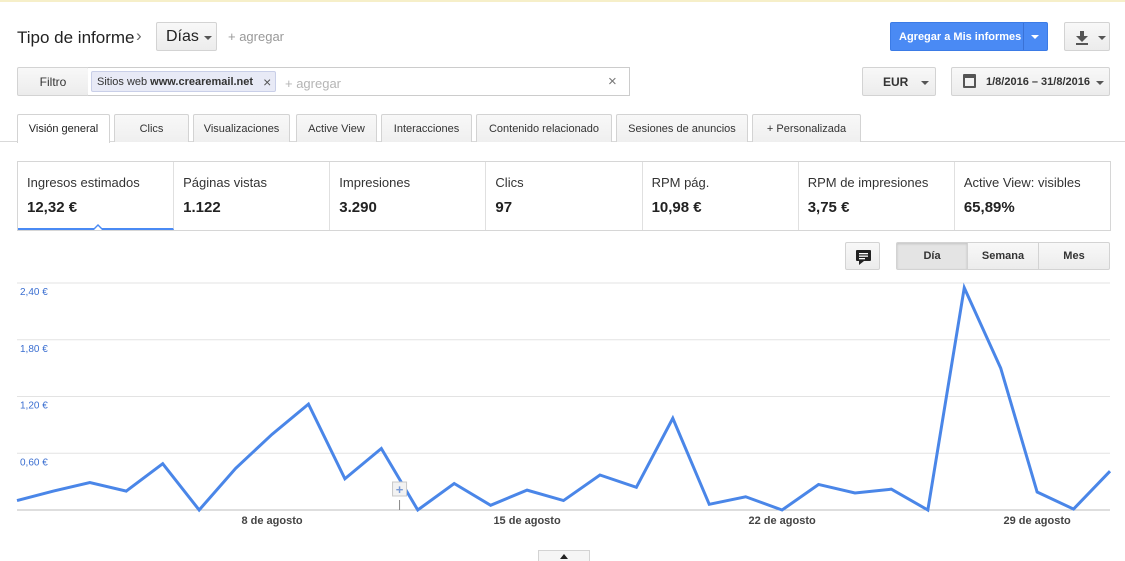  I want to click on y-tick-label: 1,20 €, so click(34, 406).